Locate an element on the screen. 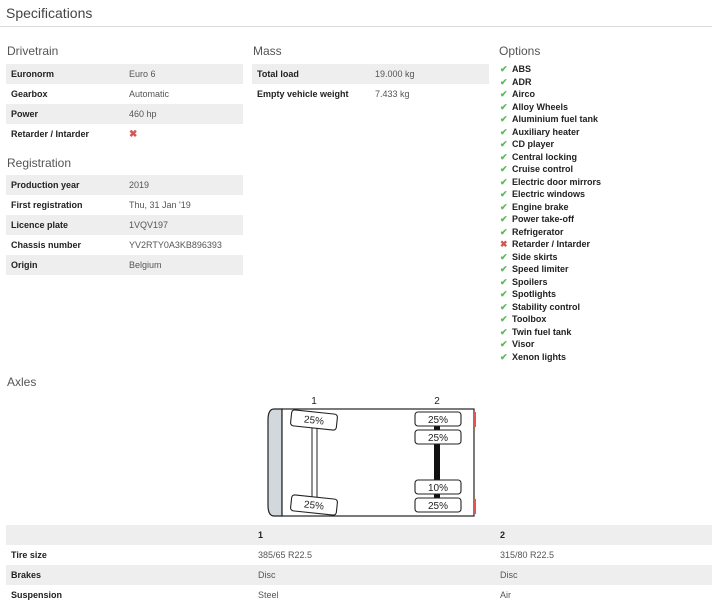  row-value: Automatic is located at coordinates (149, 94).